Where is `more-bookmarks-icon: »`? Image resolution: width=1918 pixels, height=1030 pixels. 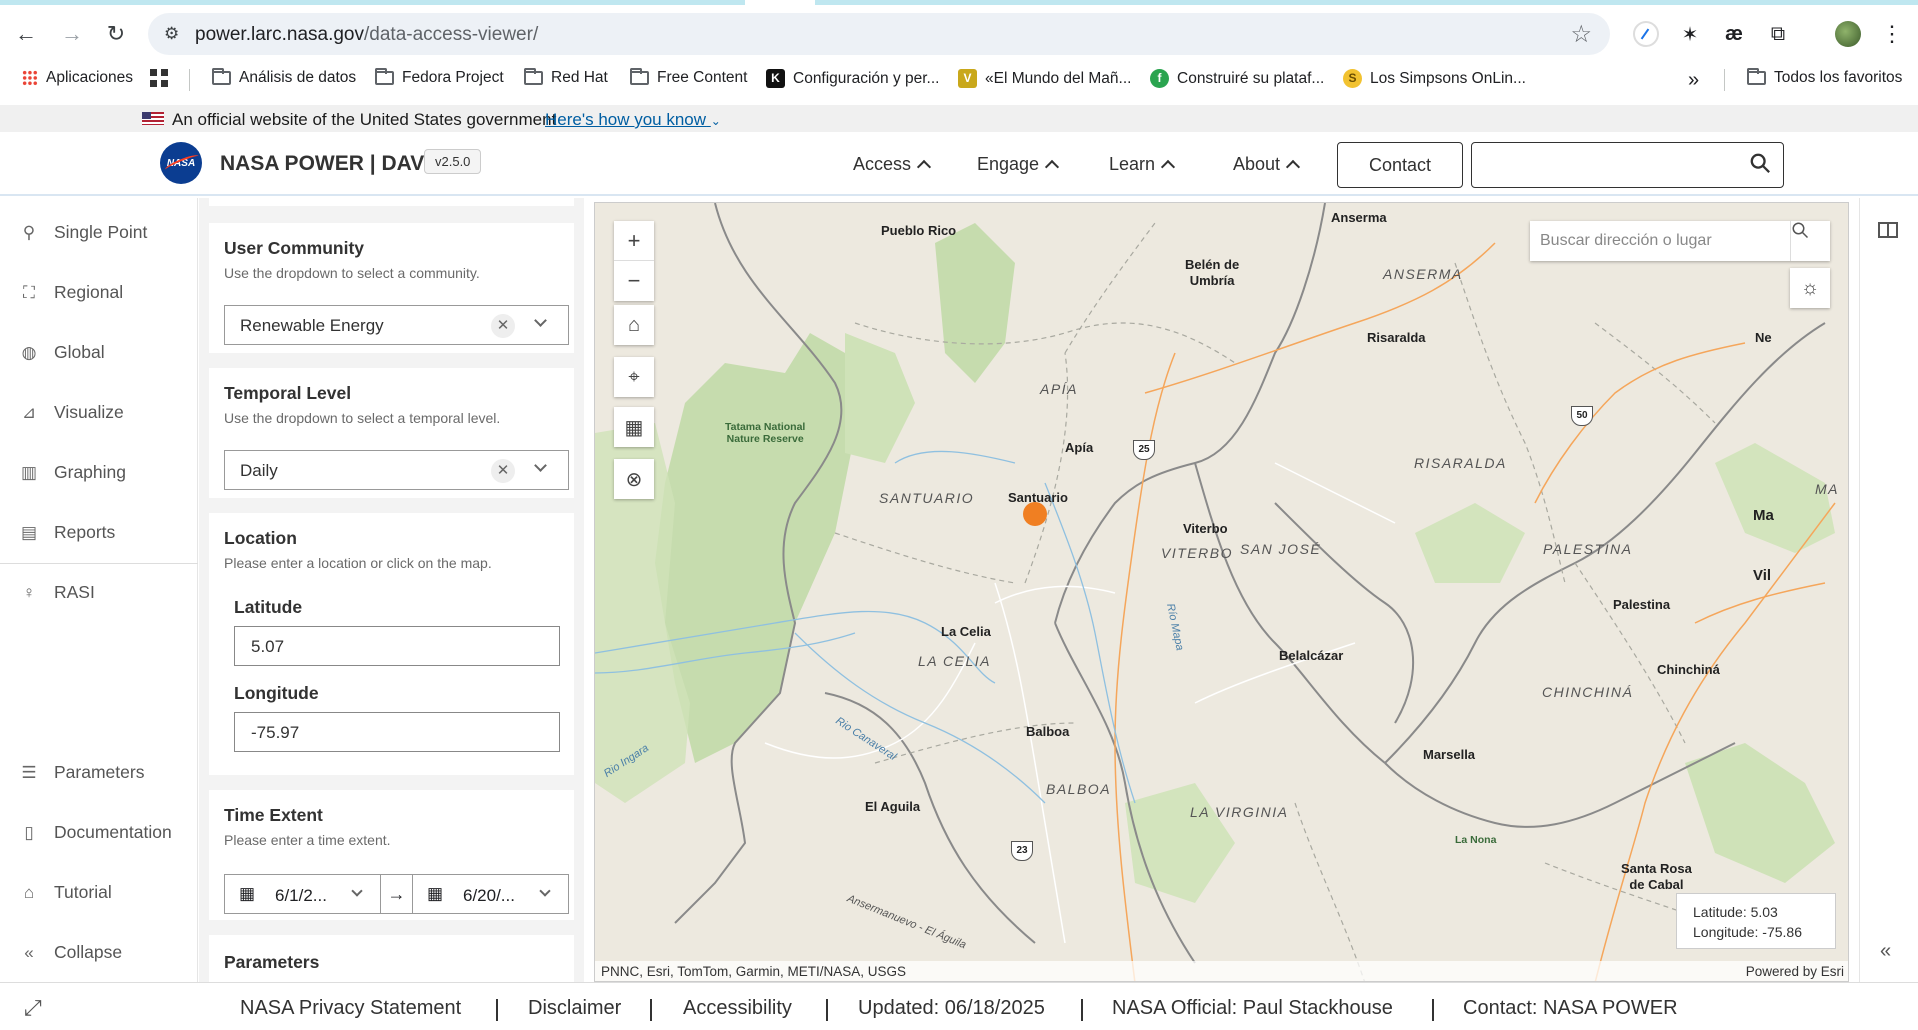
more-bookmarks-icon: » is located at coordinates (1693, 80).